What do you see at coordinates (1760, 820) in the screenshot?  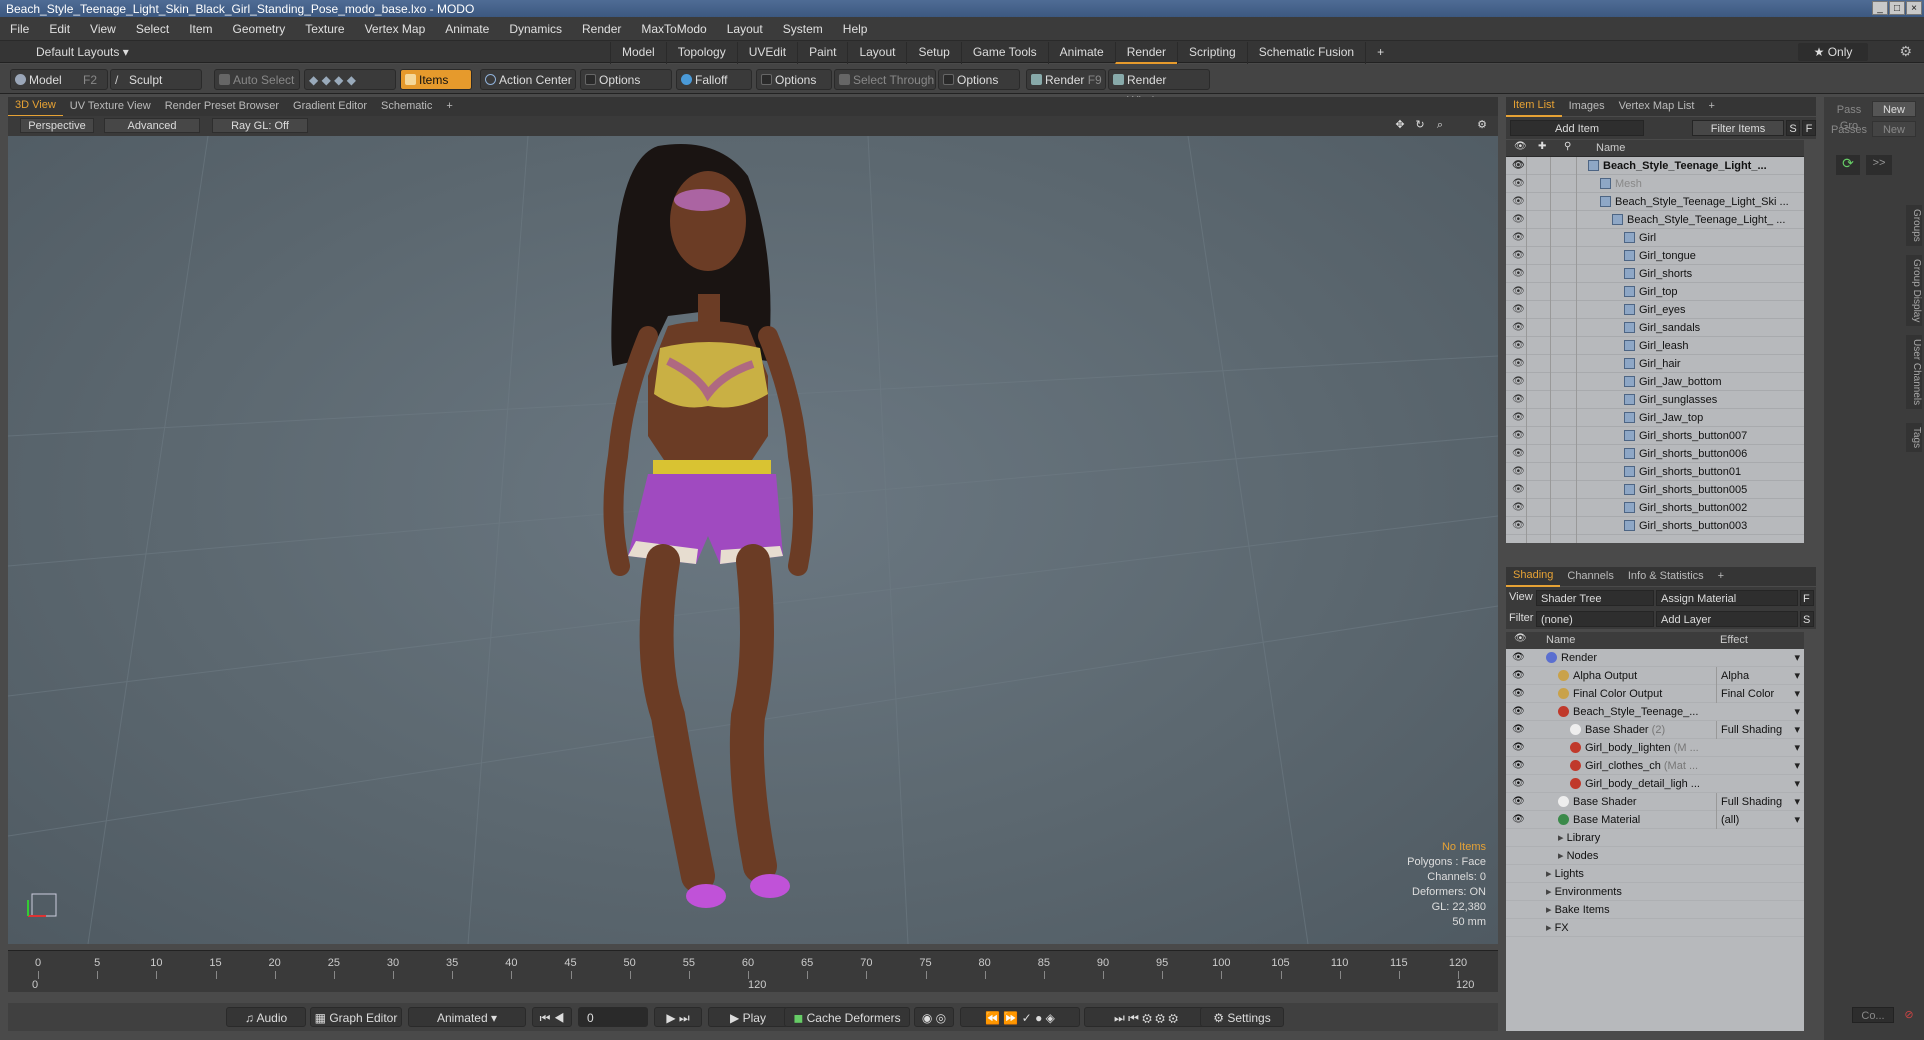 I see `effect-dropdown: (all)` at bounding box center [1760, 820].